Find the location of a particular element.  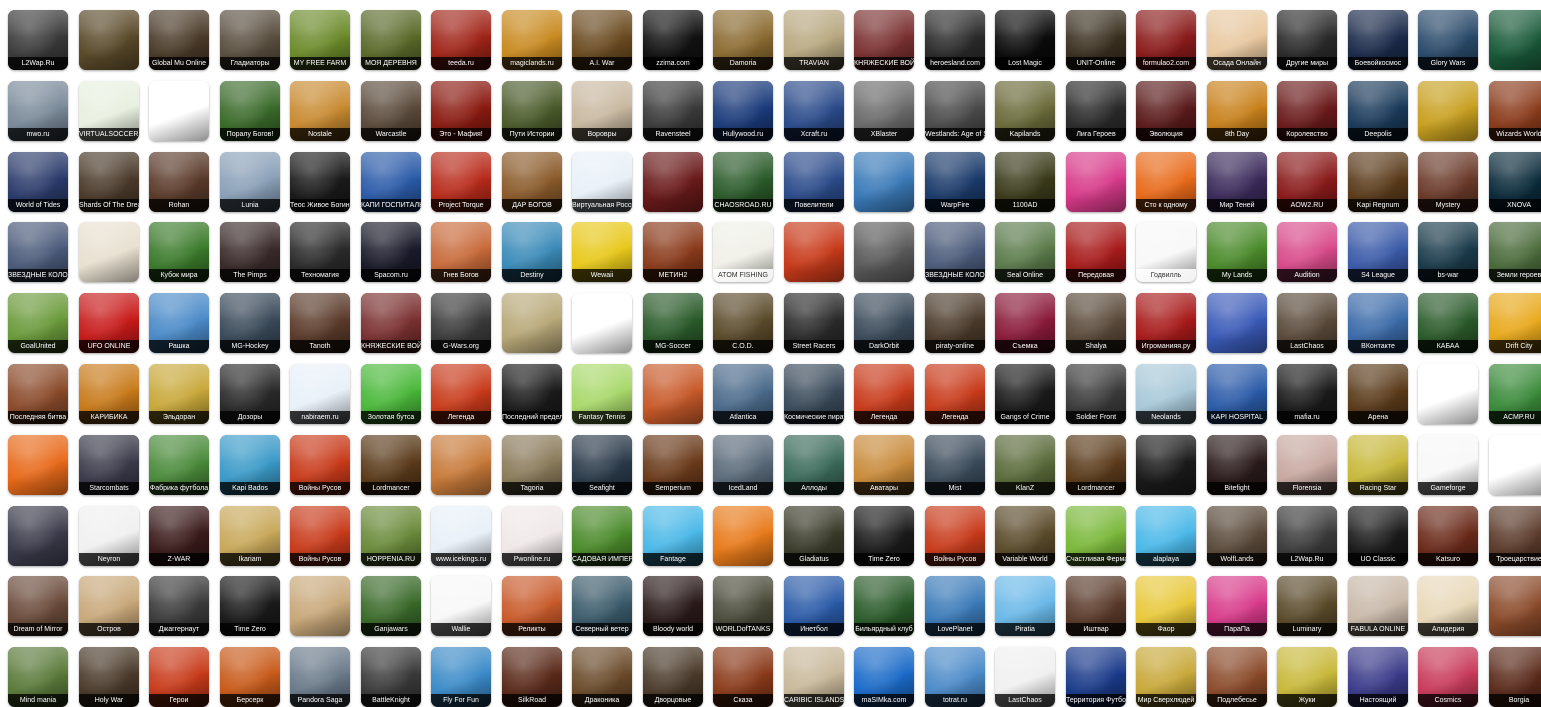

game-tile: Фабрика футбола is located at coordinates (179, 465).